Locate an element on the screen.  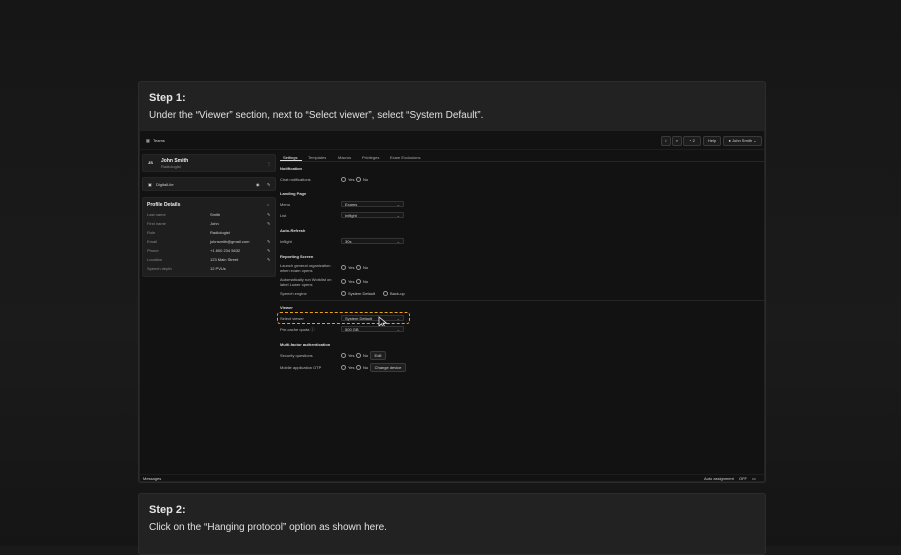
otp-no-radio: No is located at coordinates (362, 368).